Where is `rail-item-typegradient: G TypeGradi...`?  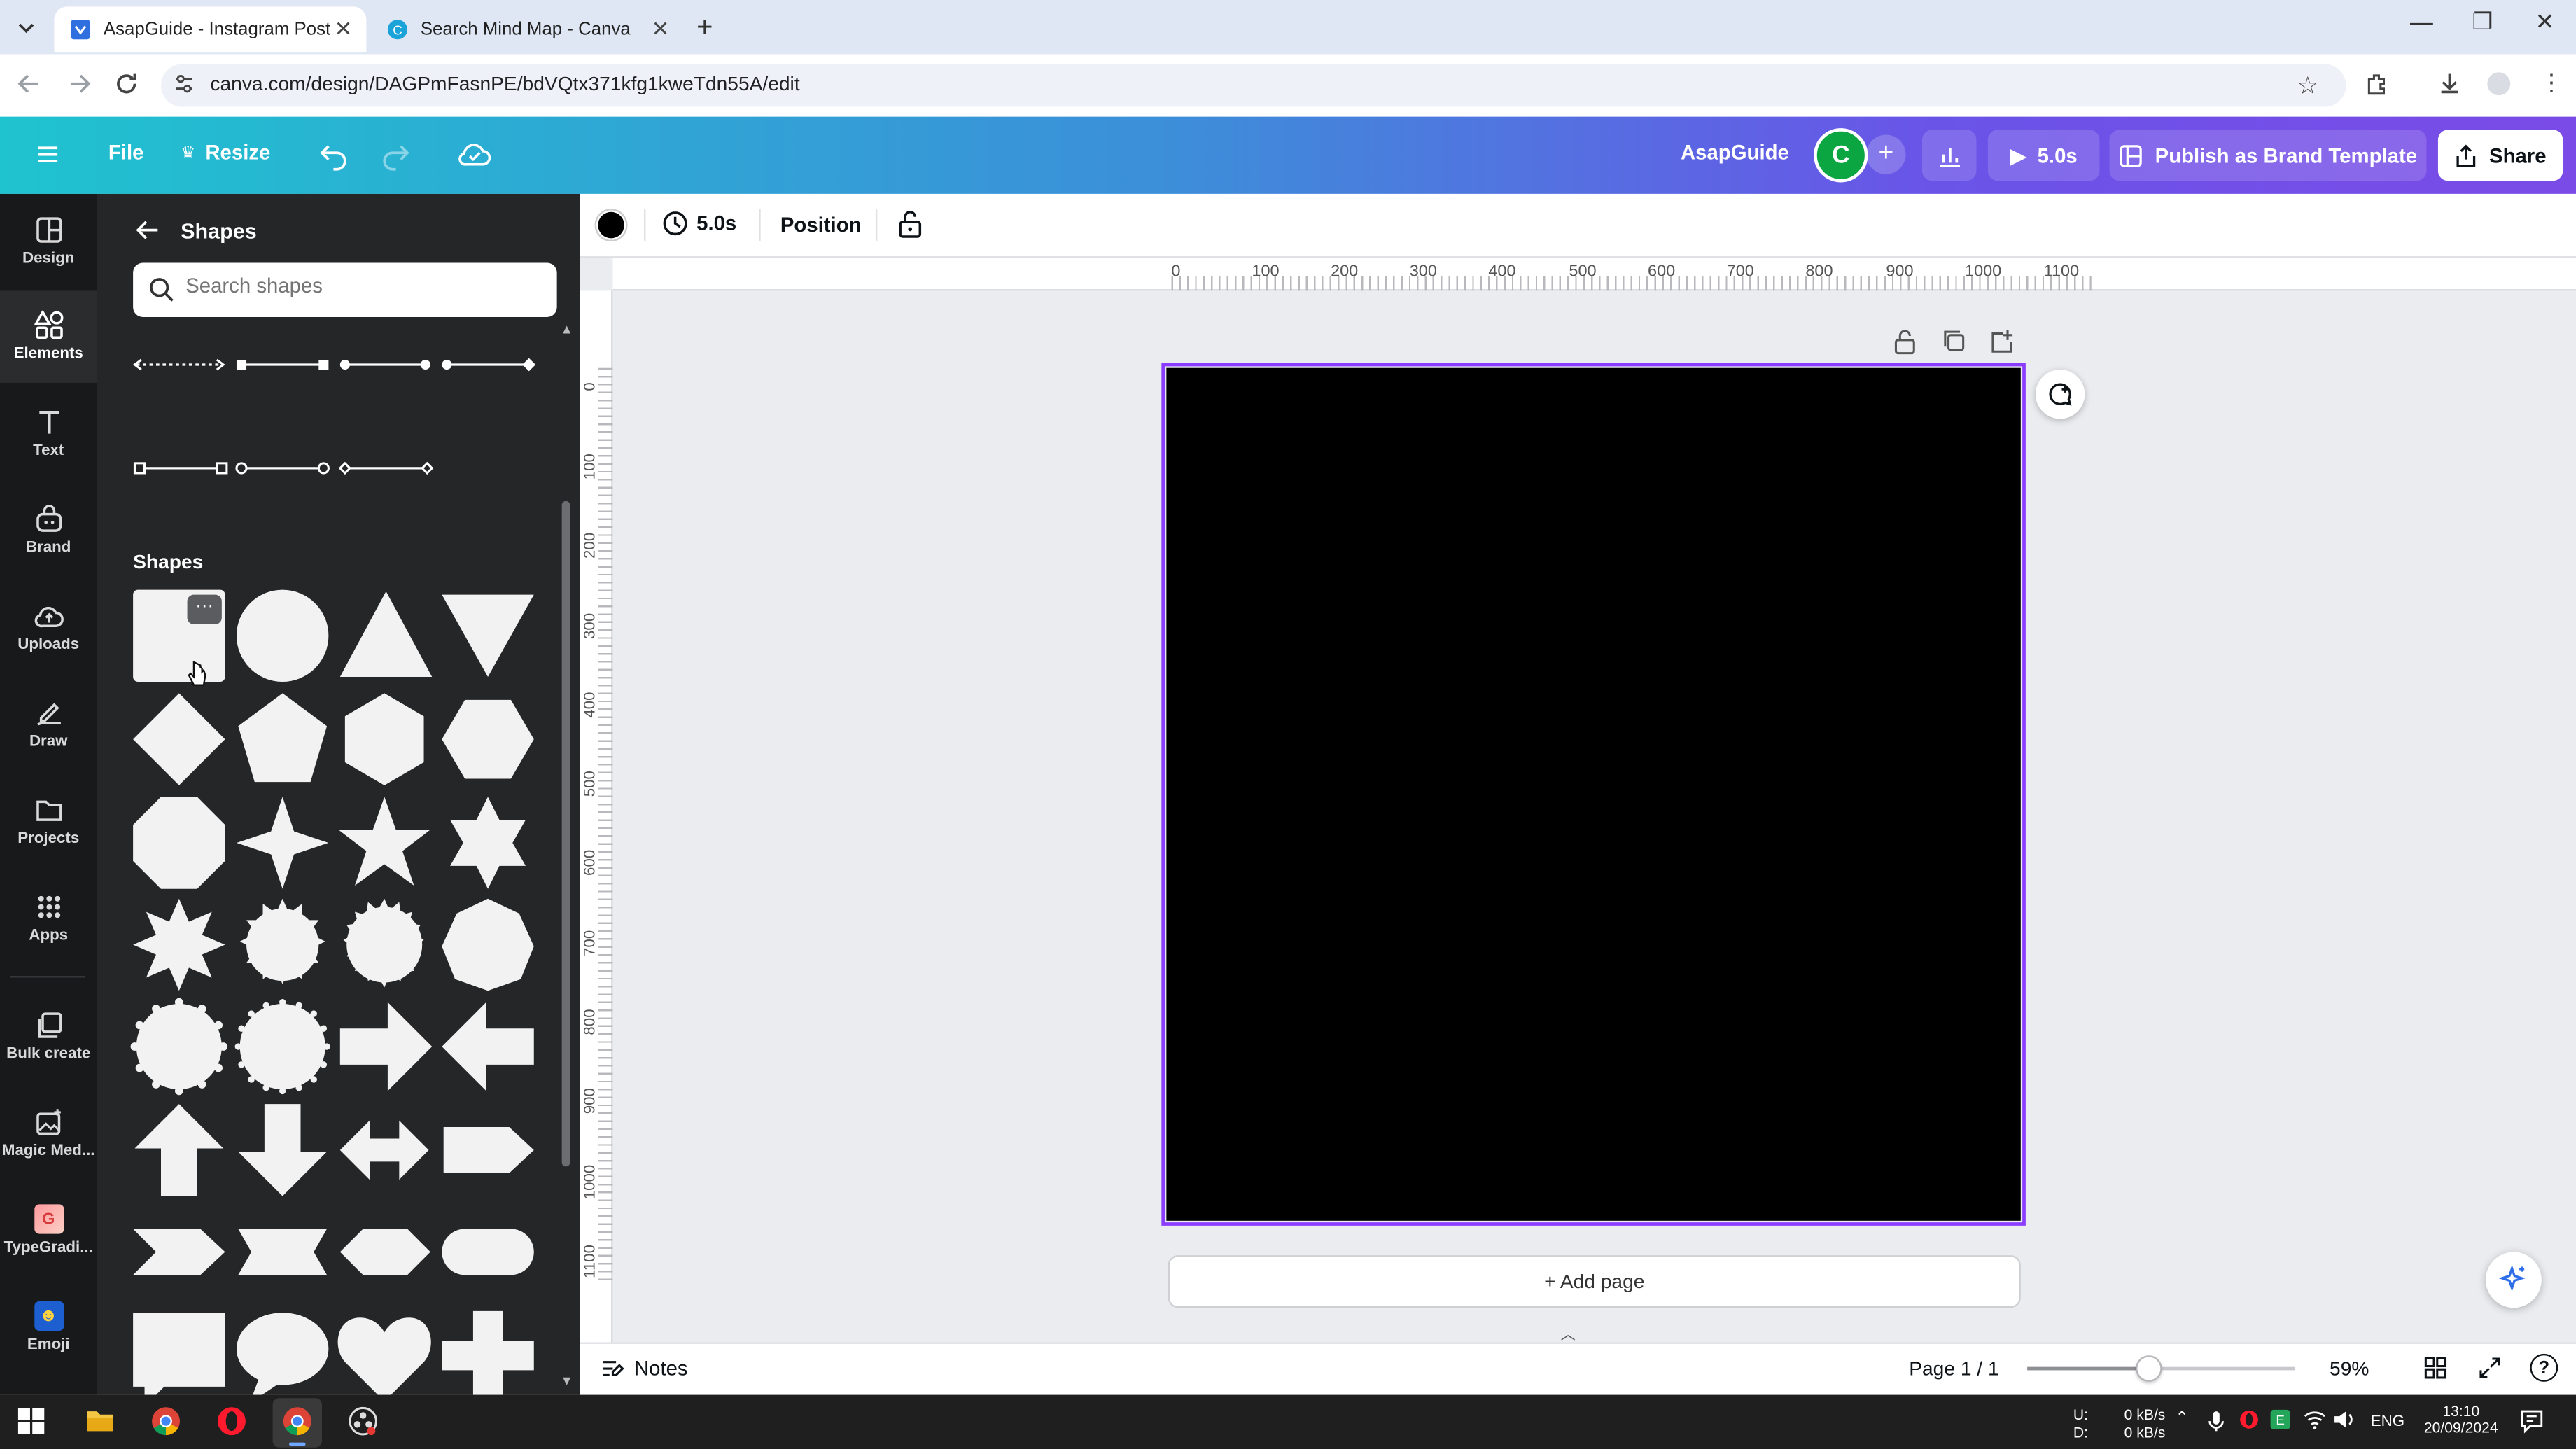 rail-item-typegradient: G TypeGradi... is located at coordinates (48, 1230).